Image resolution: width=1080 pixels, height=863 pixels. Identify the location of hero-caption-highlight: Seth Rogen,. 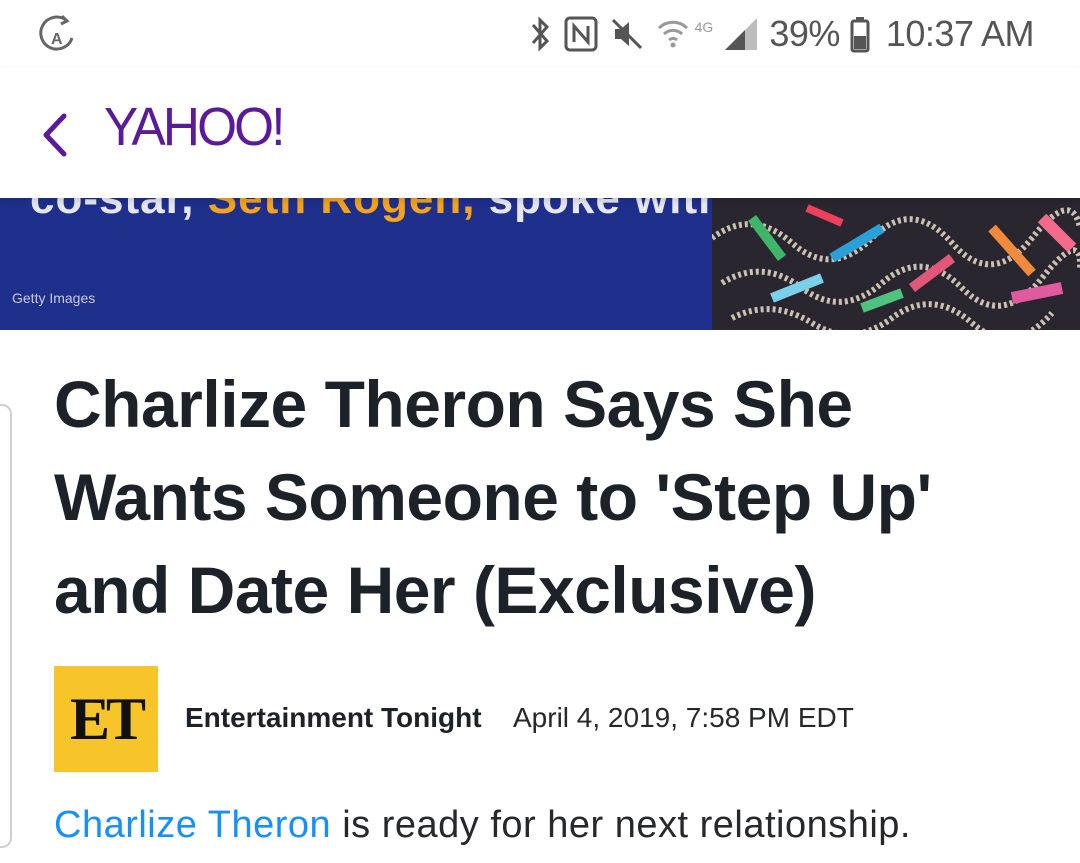
(341, 210).